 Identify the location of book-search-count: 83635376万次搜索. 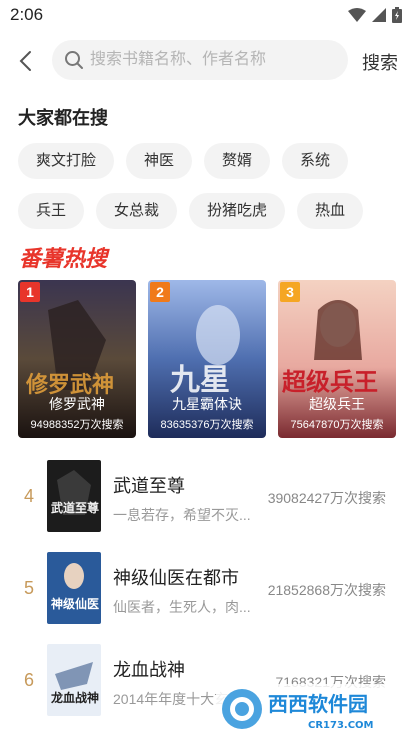
(207, 425).